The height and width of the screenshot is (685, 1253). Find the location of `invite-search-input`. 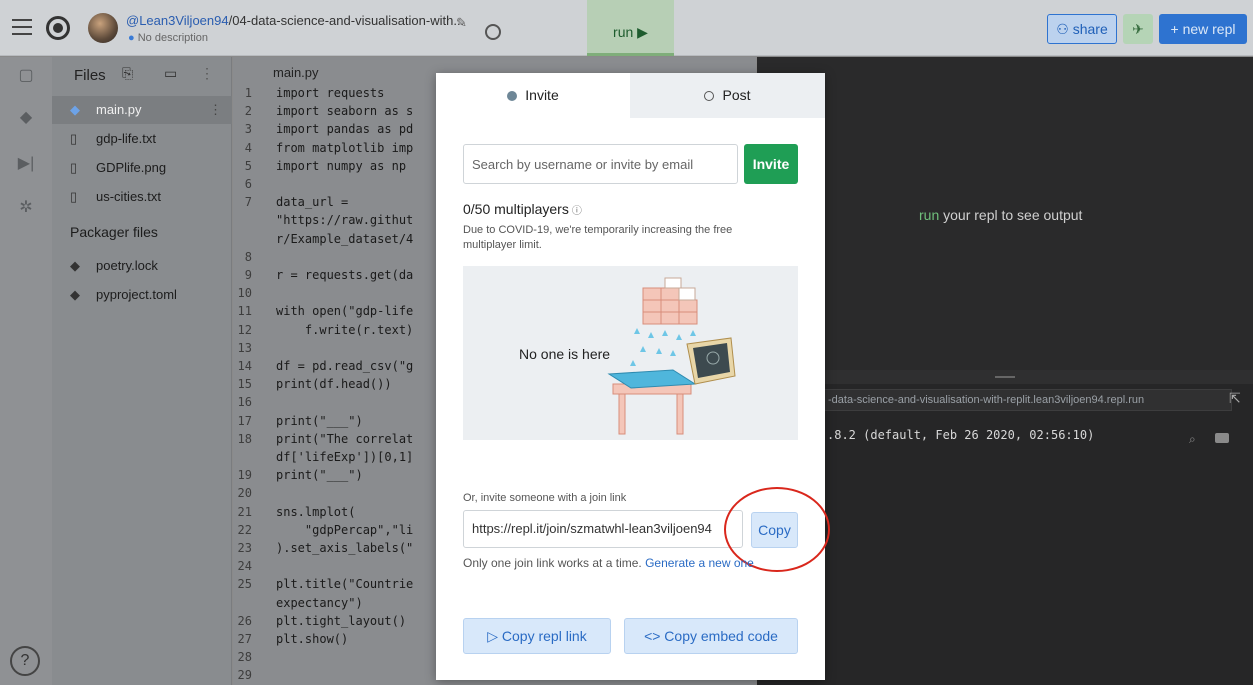

invite-search-input is located at coordinates (600, 164).